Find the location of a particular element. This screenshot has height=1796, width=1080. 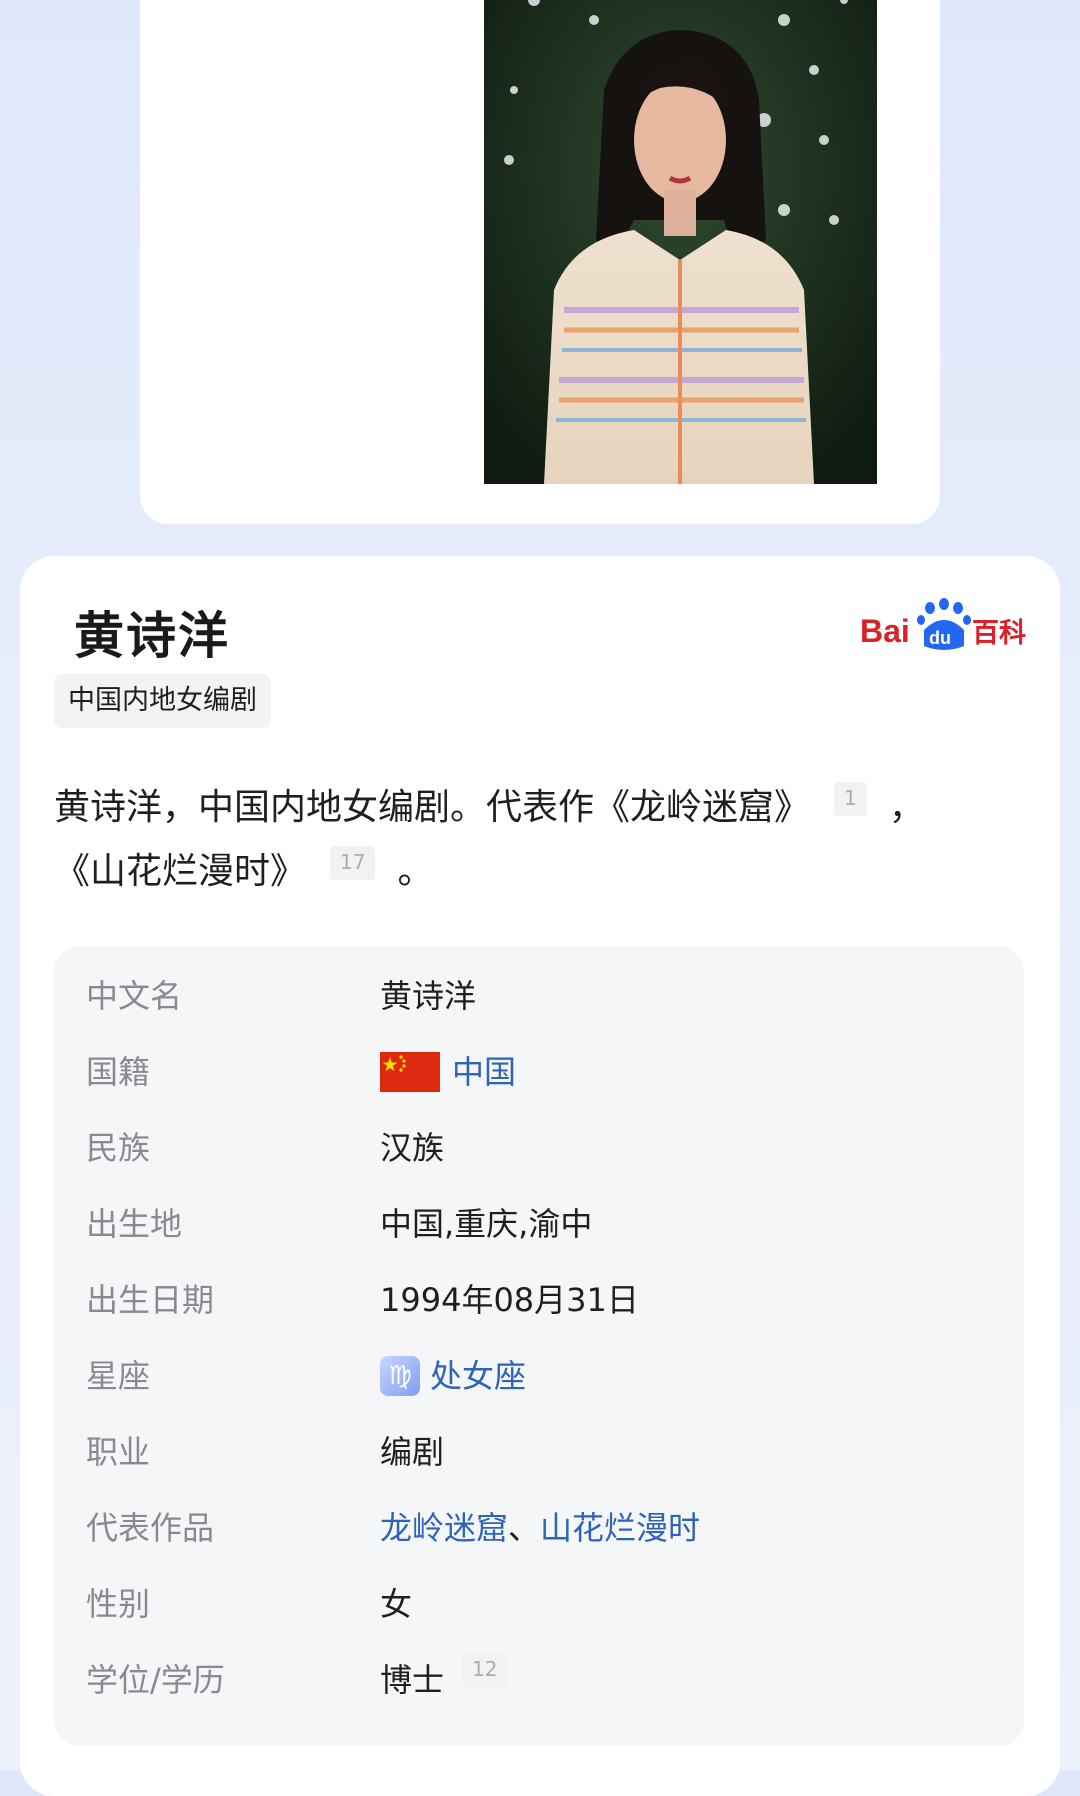

row-value: 女 is located at coordinates (396, 1604).